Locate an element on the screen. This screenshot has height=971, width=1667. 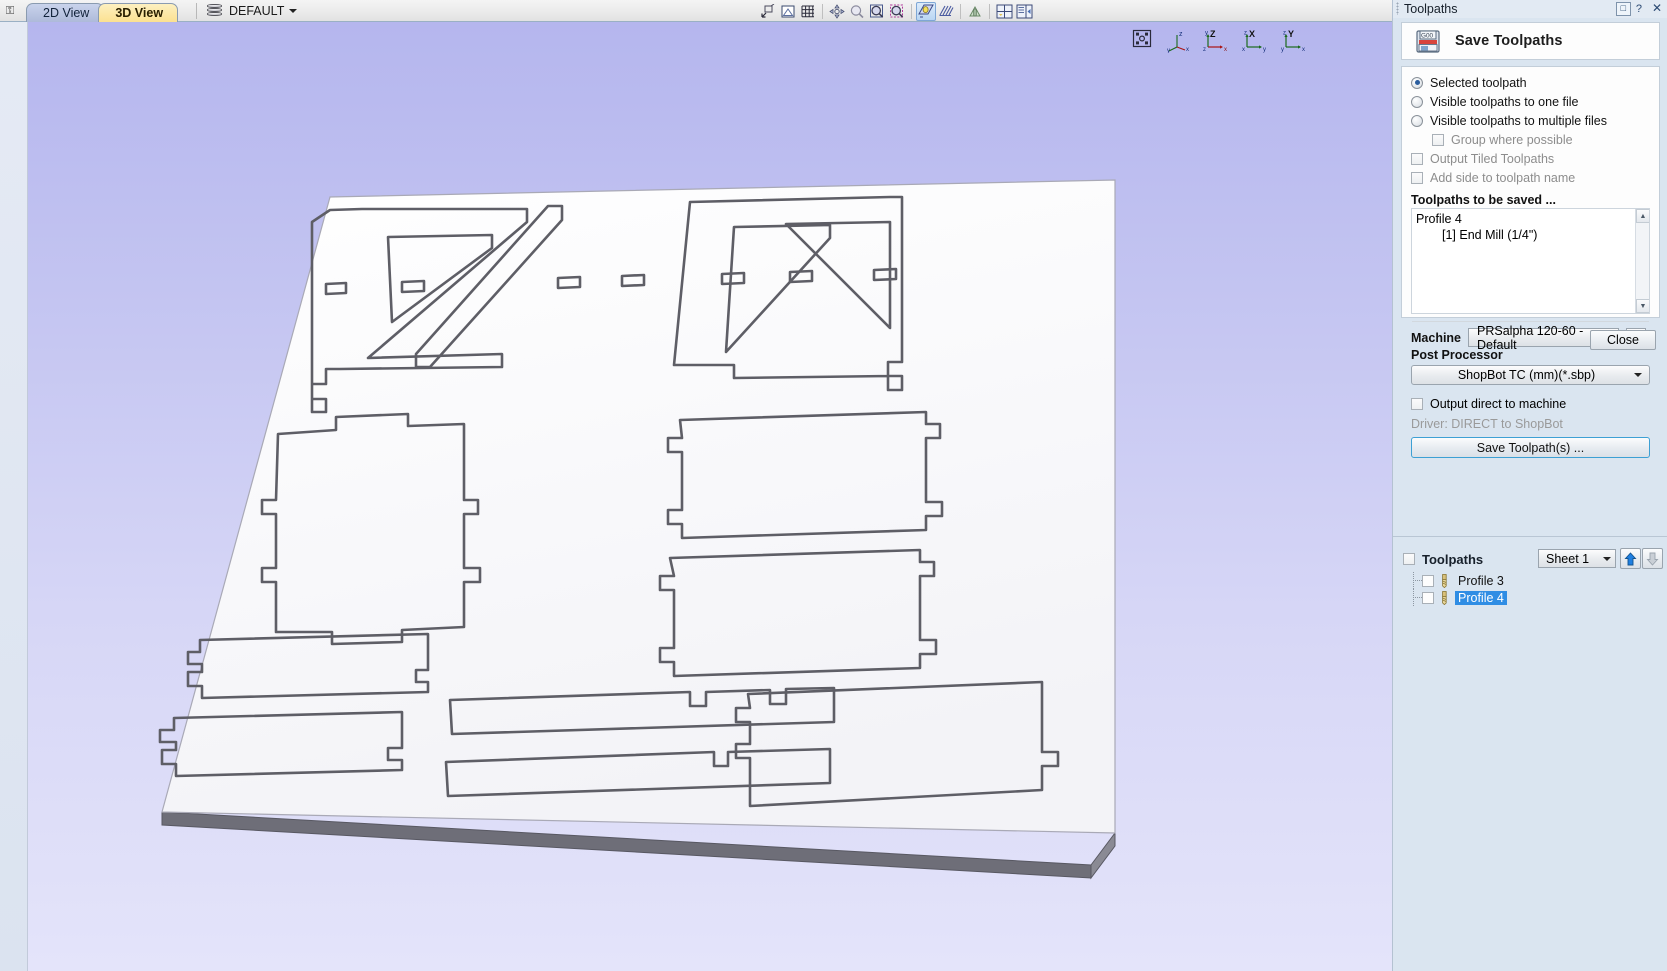
radio-selected-toolpath: Selected toolpath is located at coordinates (1530, 82).